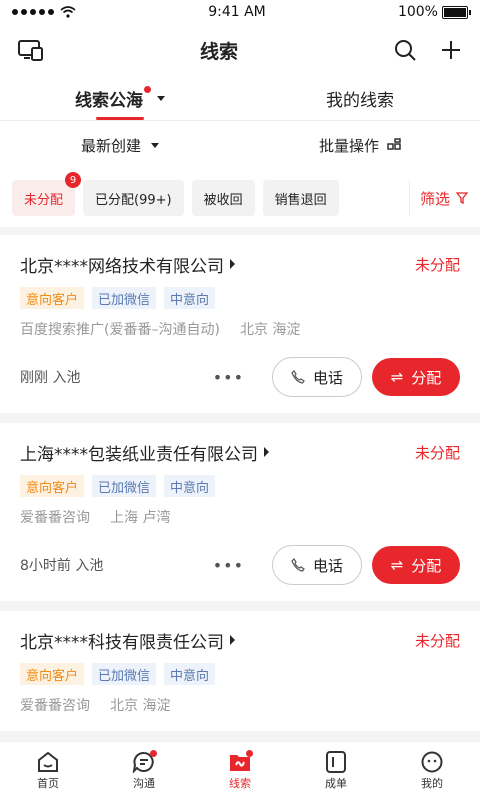  I want to click on battery-icon, so click(456, 12).